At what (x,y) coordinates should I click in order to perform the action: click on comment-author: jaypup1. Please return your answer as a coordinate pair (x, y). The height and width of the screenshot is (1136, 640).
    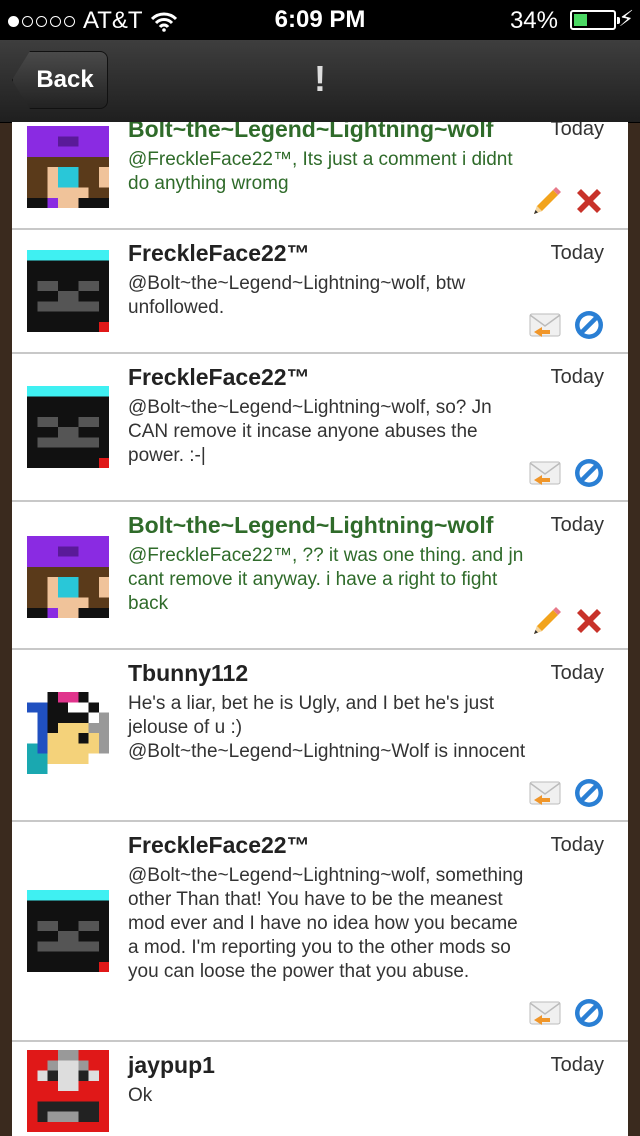
    Looking at the image, I should click on (171, 1065).